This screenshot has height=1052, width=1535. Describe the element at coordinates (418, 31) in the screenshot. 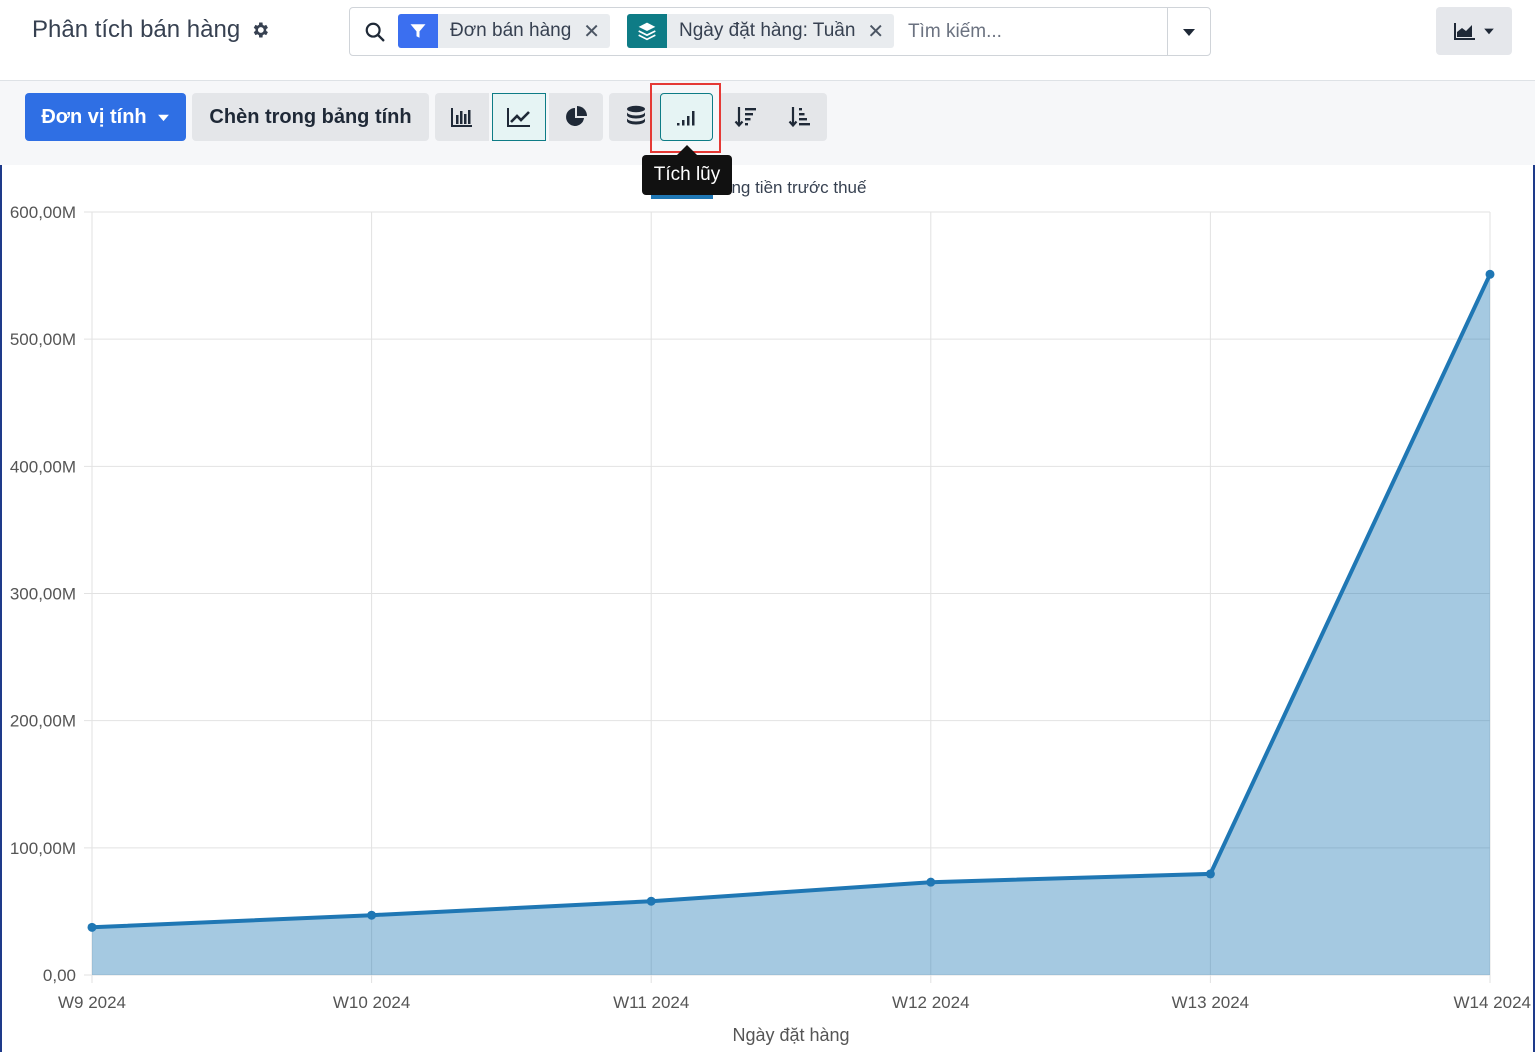

I see `filter-icon` at that location.